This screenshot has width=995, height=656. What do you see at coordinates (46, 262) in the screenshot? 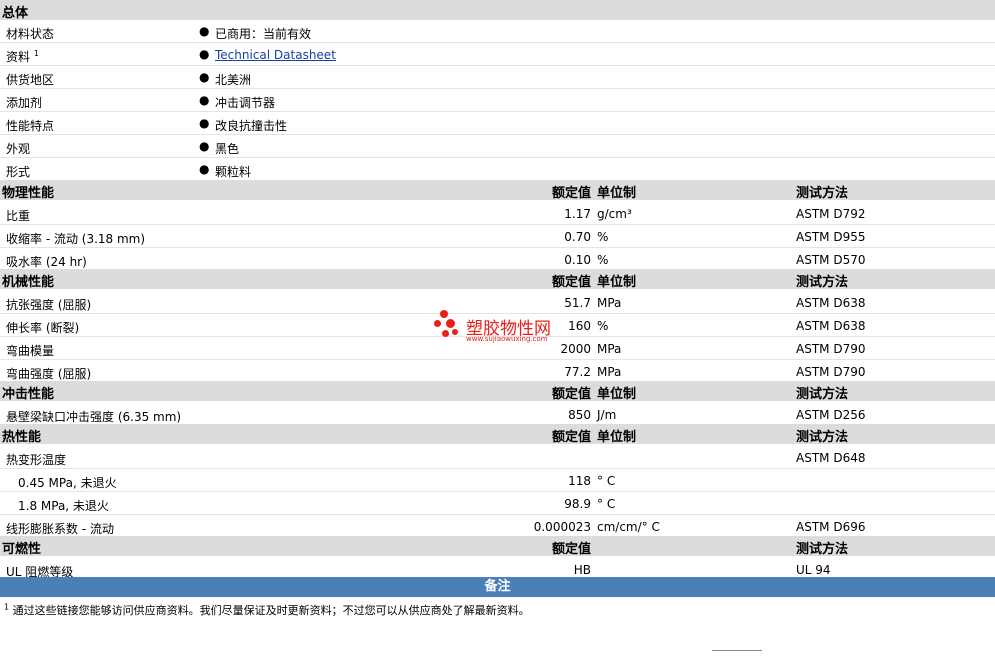
I see `property-label: 吸水率 (24 hr)` at bounding box center [46, 262].